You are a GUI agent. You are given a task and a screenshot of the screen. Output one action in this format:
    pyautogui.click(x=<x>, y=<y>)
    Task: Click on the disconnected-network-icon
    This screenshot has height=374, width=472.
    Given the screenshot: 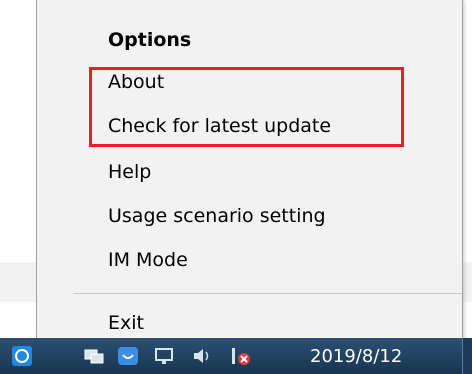 What is the action you would take?
    pyautogui.click(x=240, y=356)
    